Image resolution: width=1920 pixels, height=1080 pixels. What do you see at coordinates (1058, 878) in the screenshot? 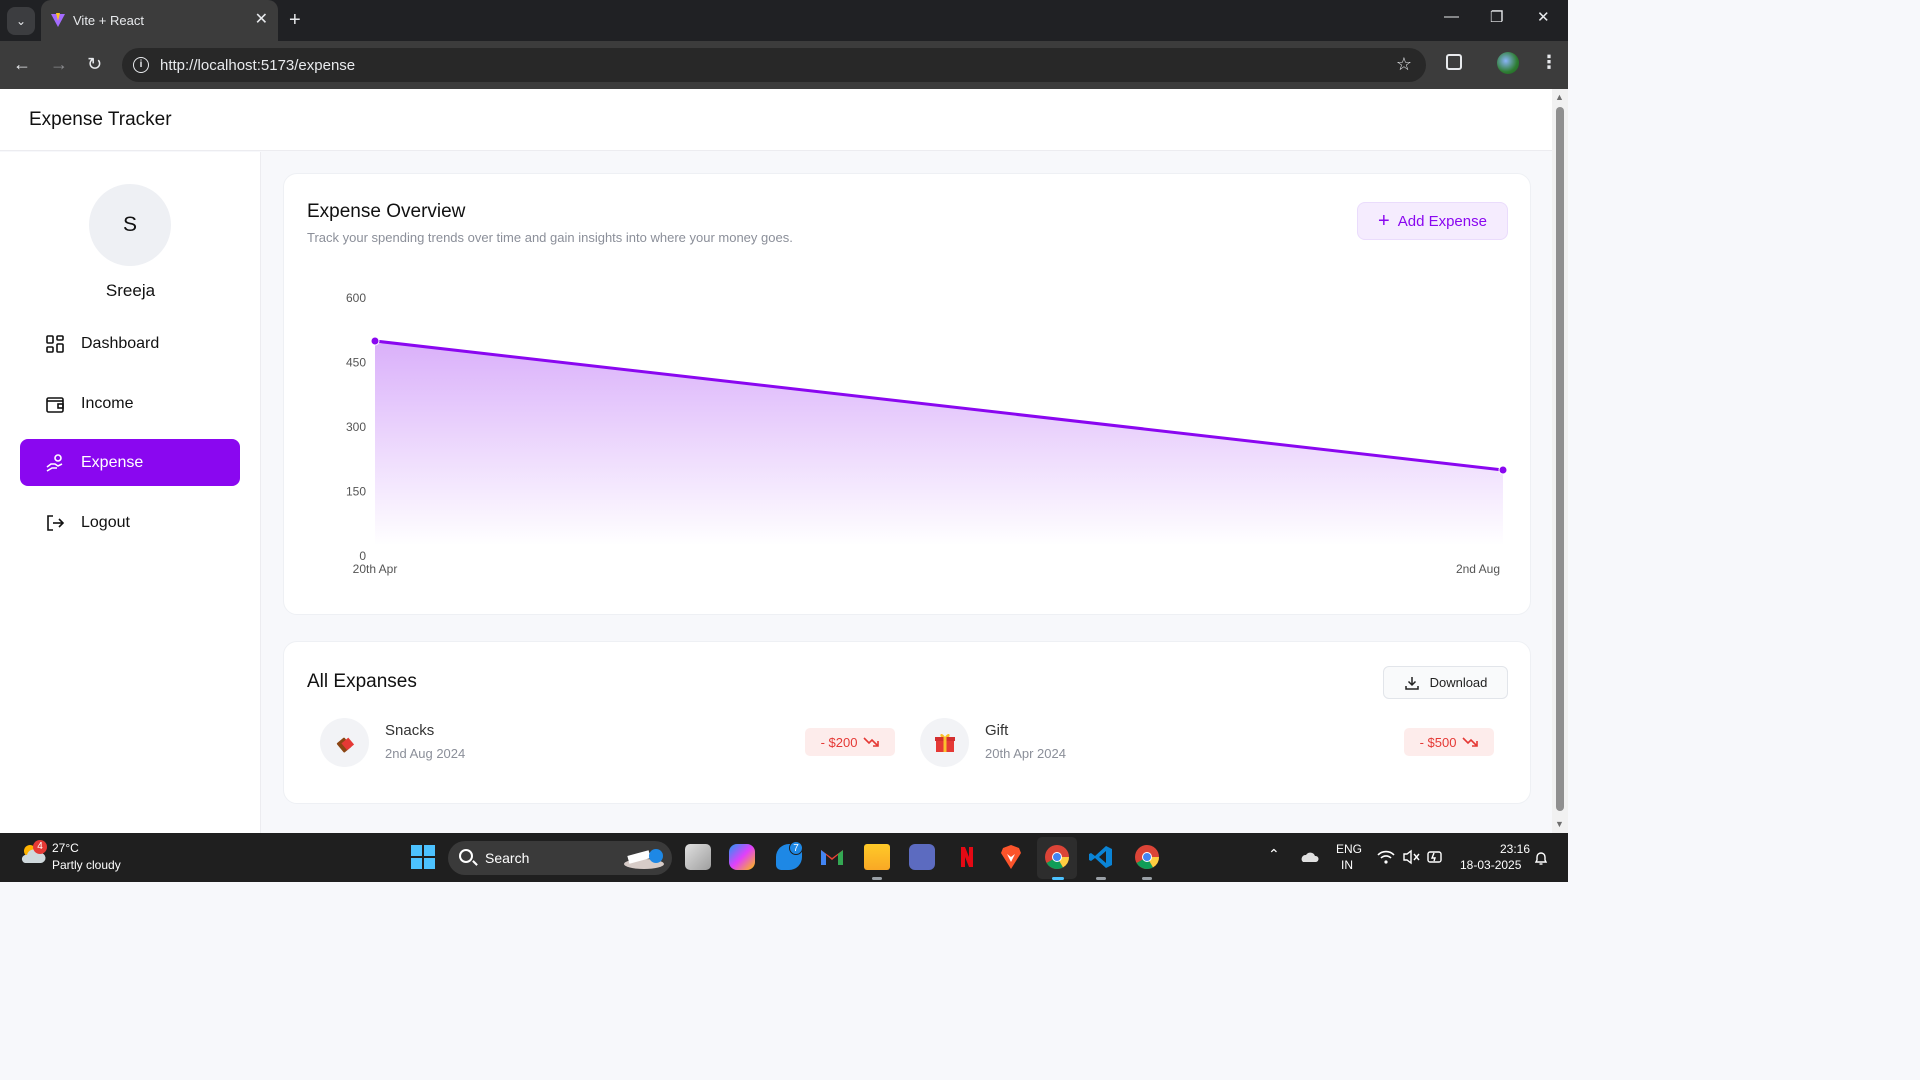
I see `active-indicator` at bounding box center [1058, 878].